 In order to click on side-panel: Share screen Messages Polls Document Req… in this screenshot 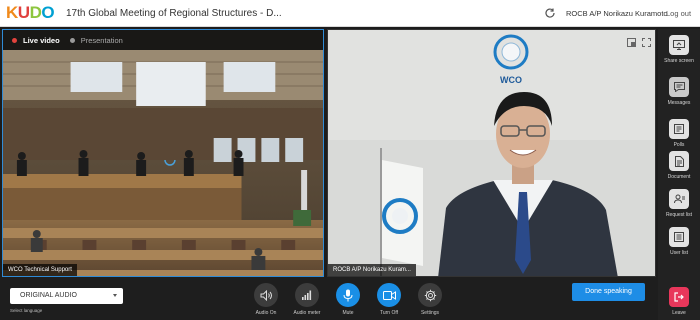, I will do `click(679, 174)`.